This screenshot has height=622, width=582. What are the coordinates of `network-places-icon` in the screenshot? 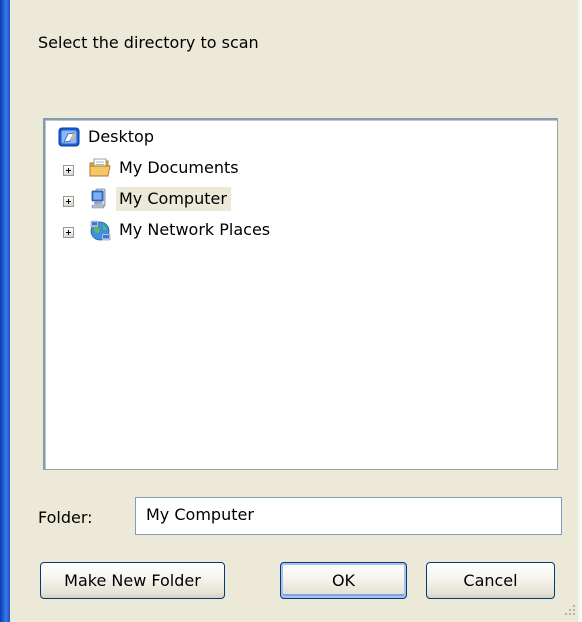 It's located at (100, 230).